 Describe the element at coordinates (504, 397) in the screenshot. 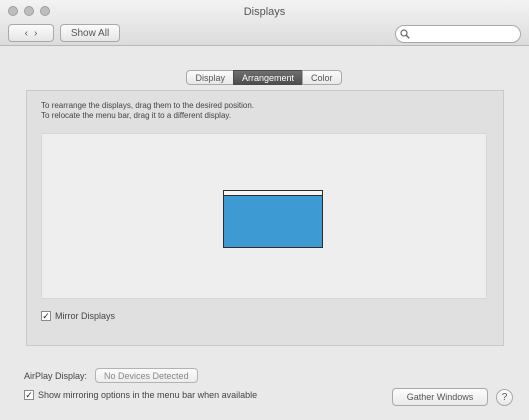

I see `help-button: ?` at that location.